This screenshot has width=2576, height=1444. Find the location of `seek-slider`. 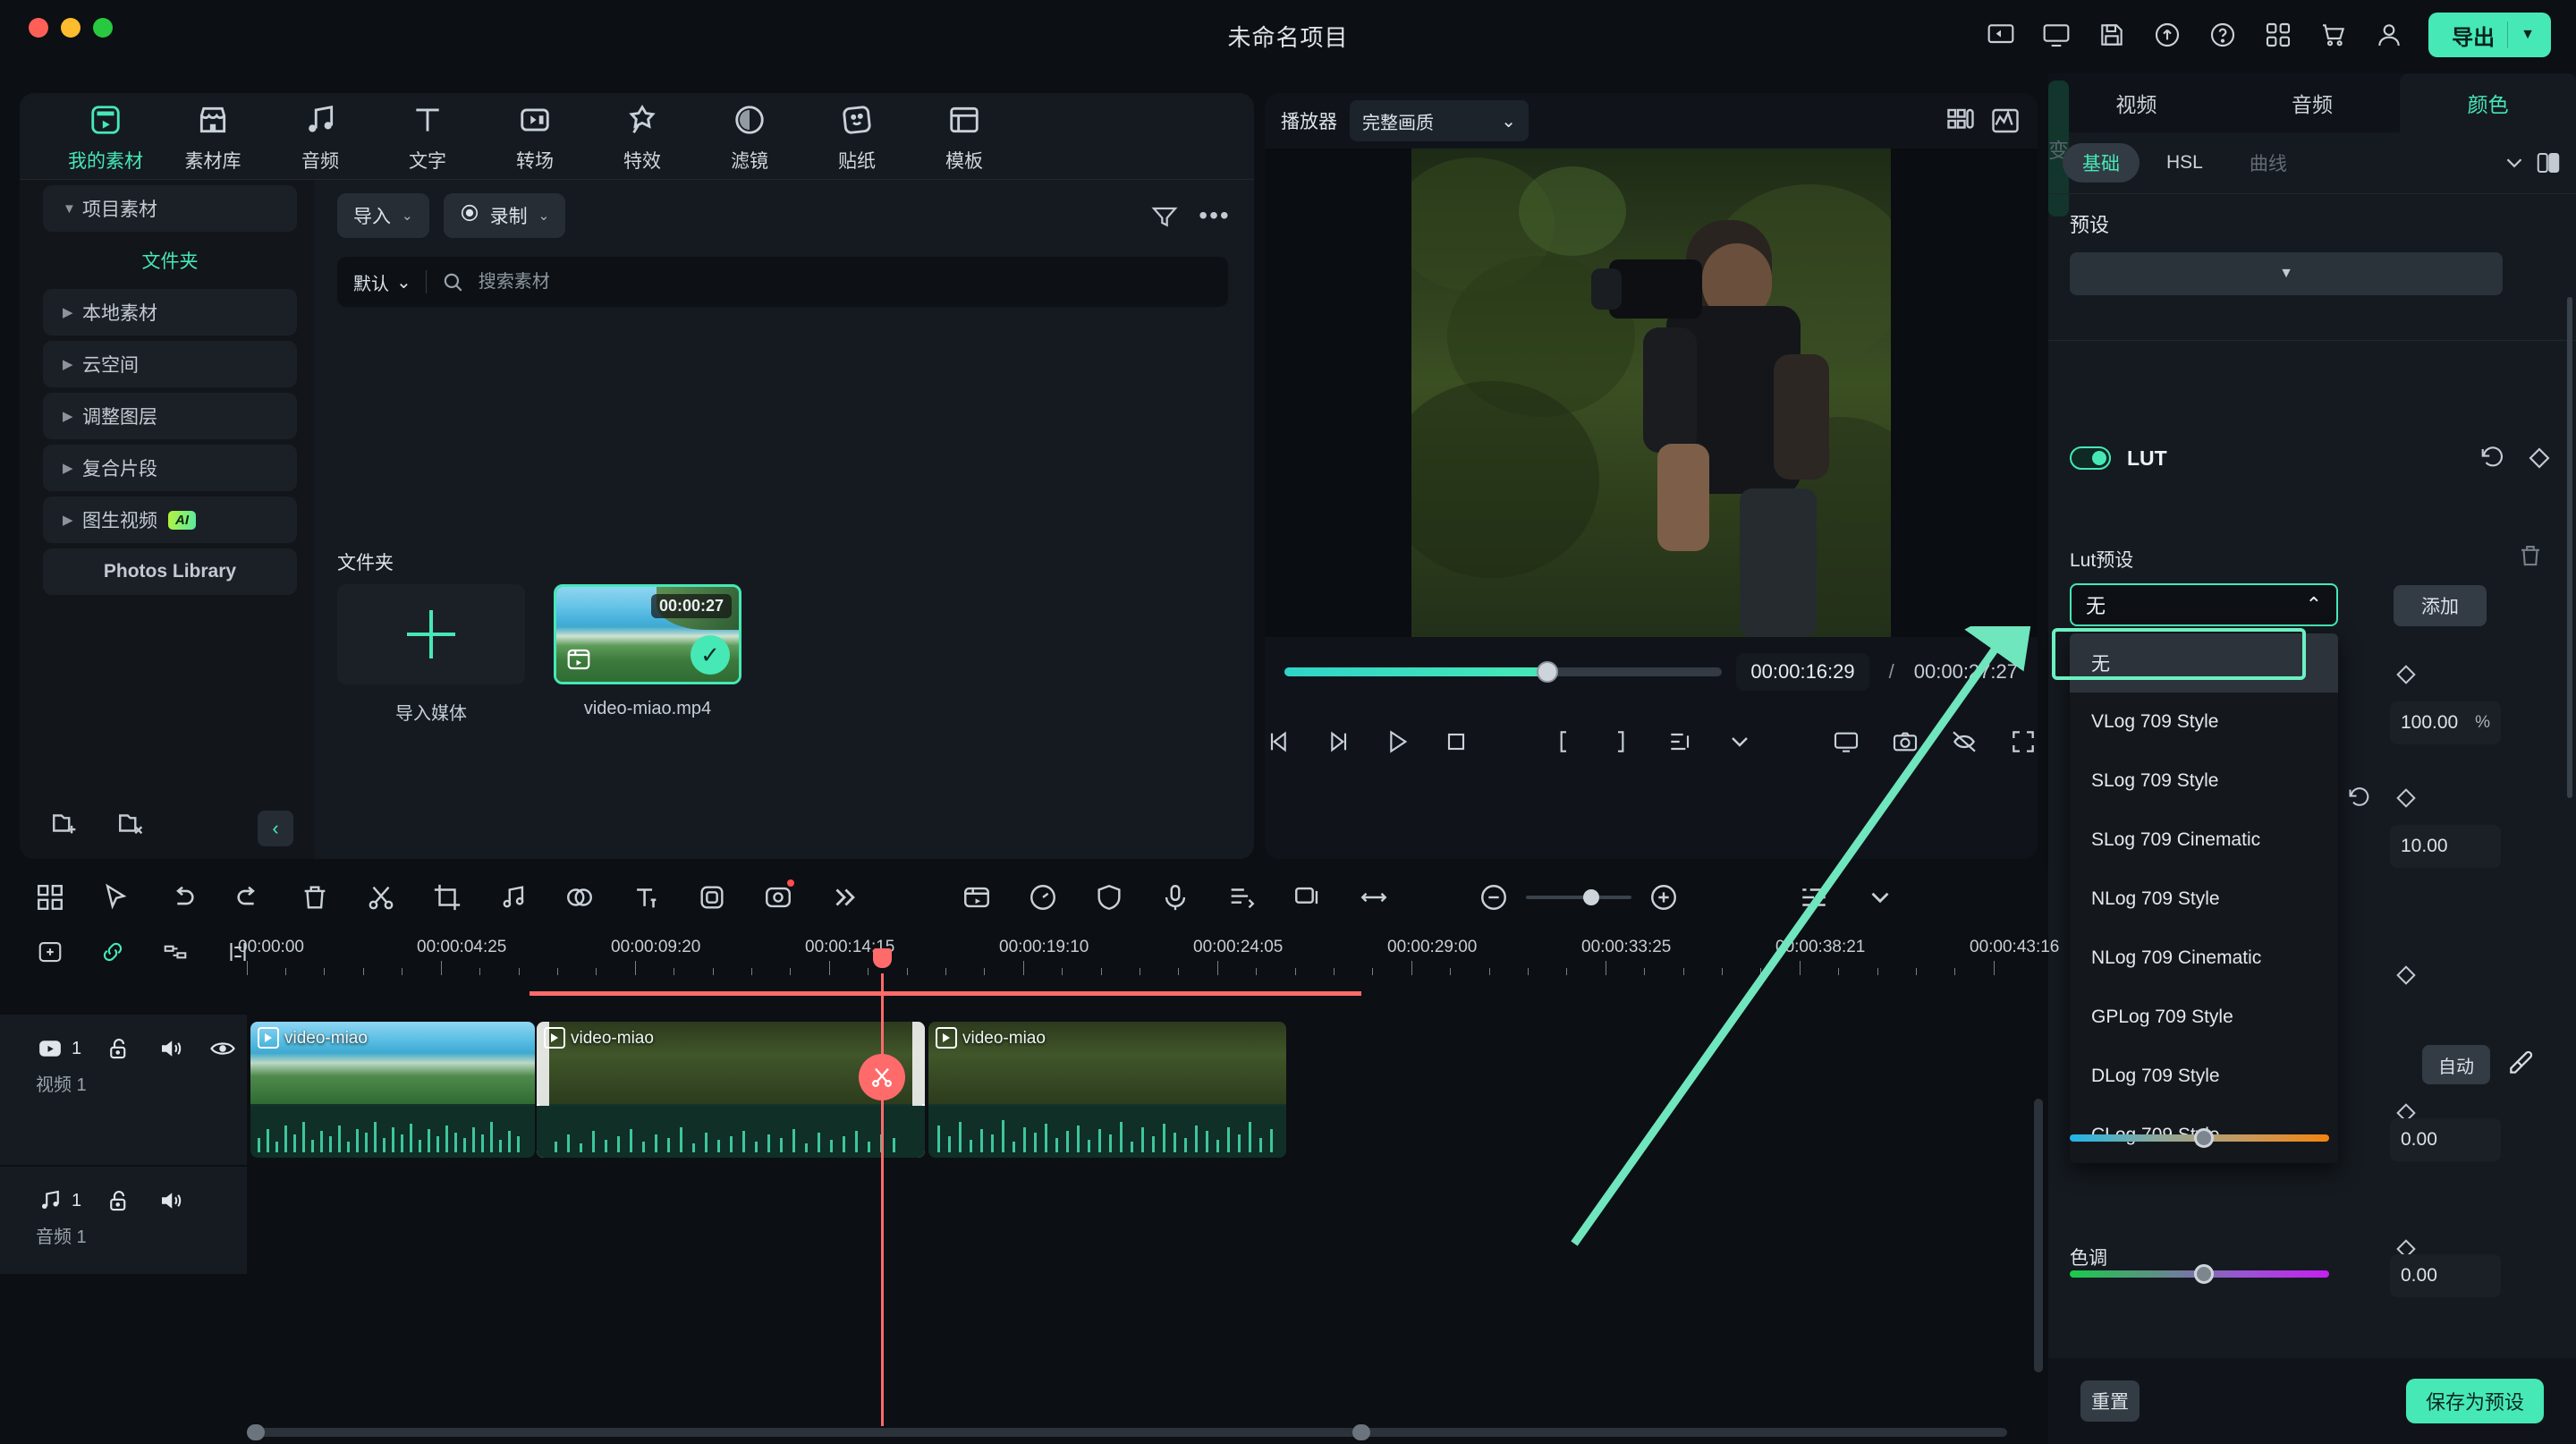

seek-slider is located at coordinates (1503, 672).